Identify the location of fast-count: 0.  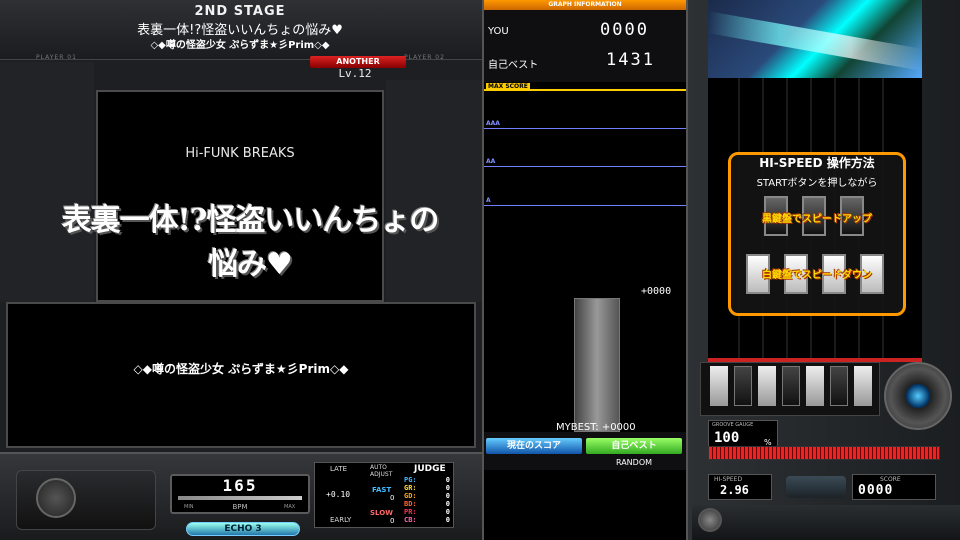
(392, 498).